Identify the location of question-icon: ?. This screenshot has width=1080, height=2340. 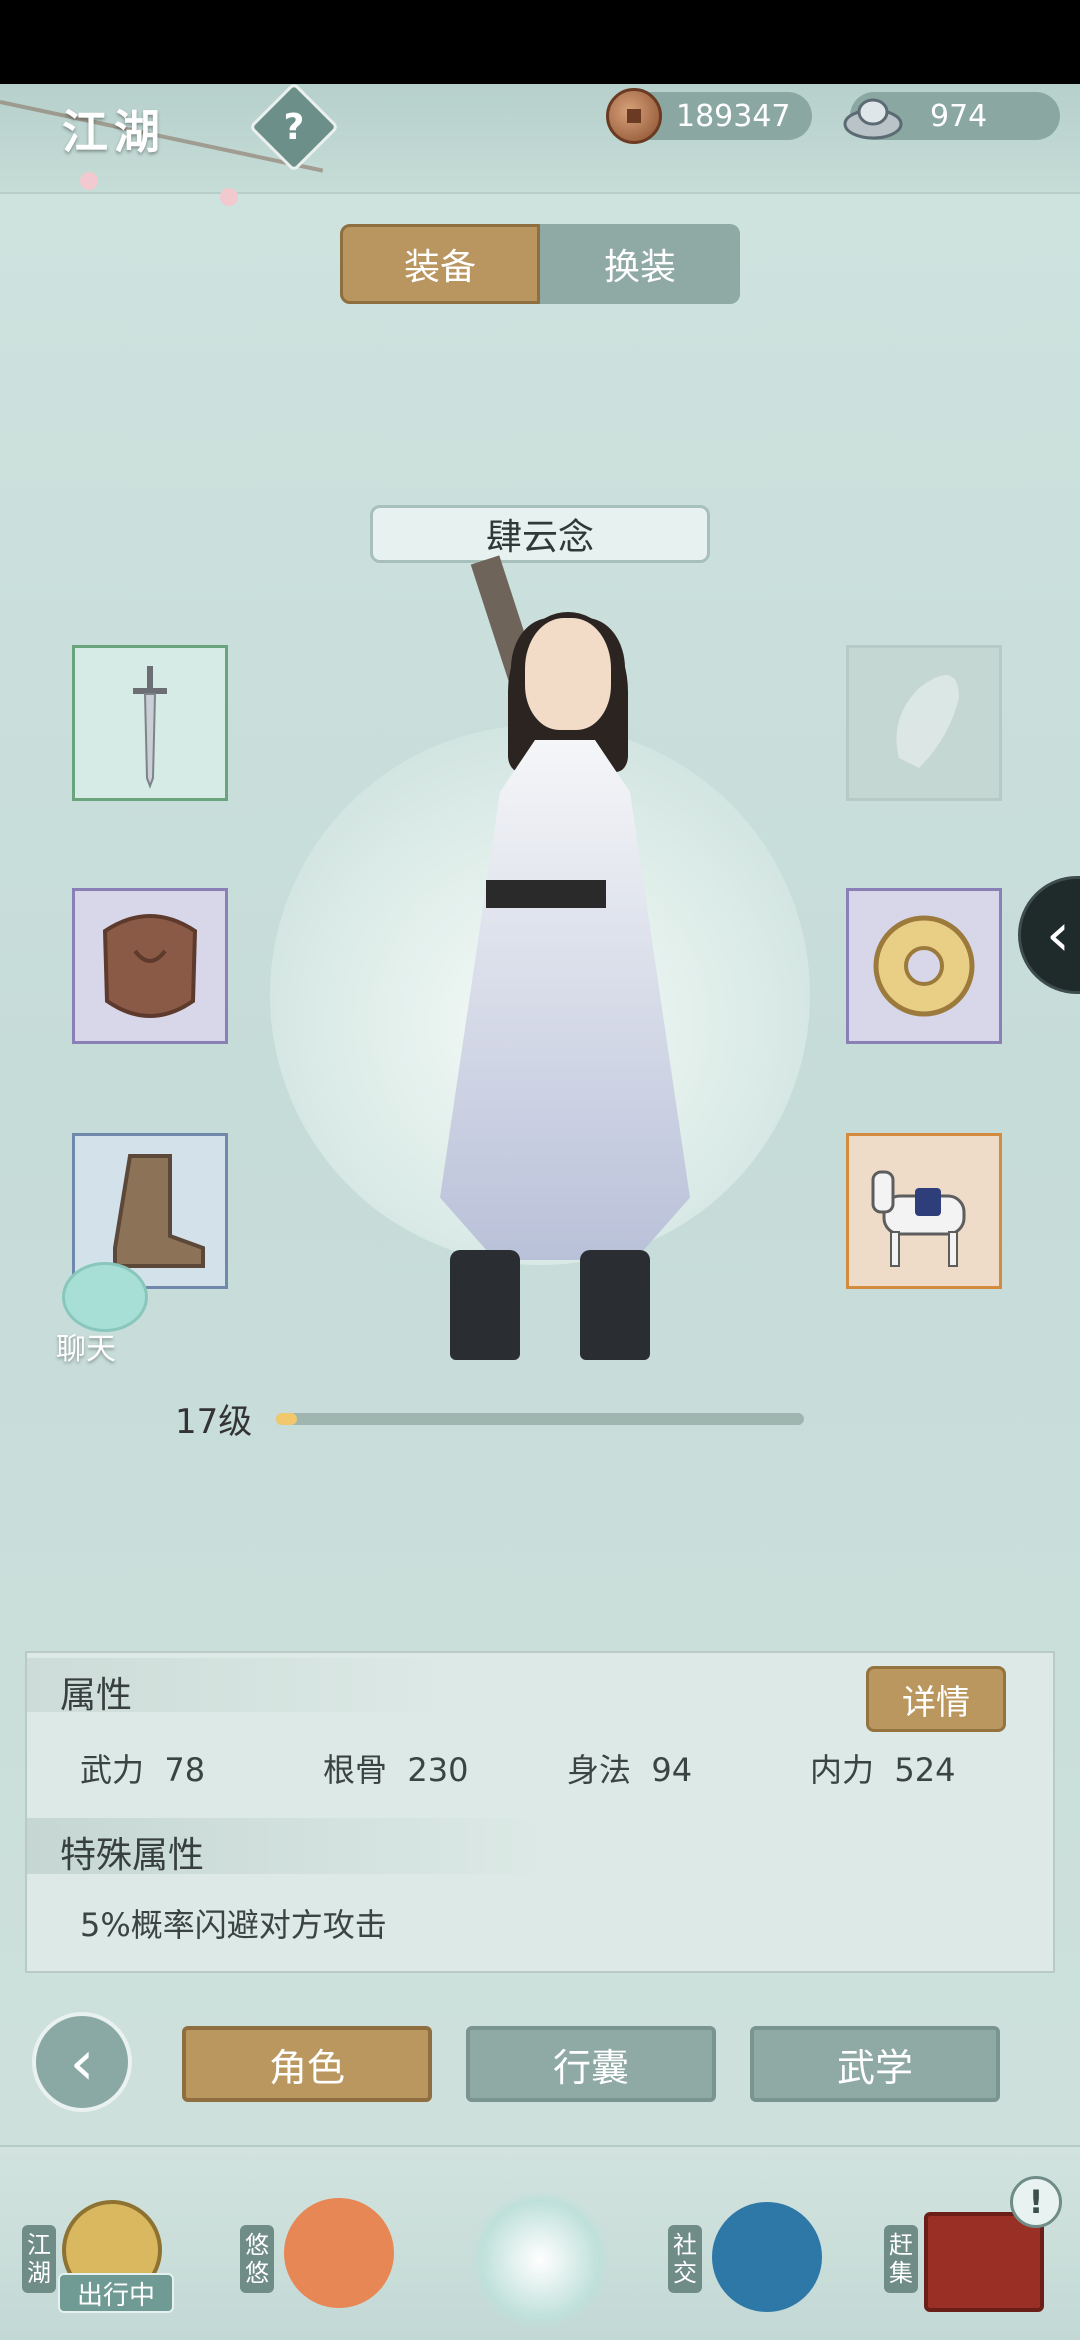
(294, 127).